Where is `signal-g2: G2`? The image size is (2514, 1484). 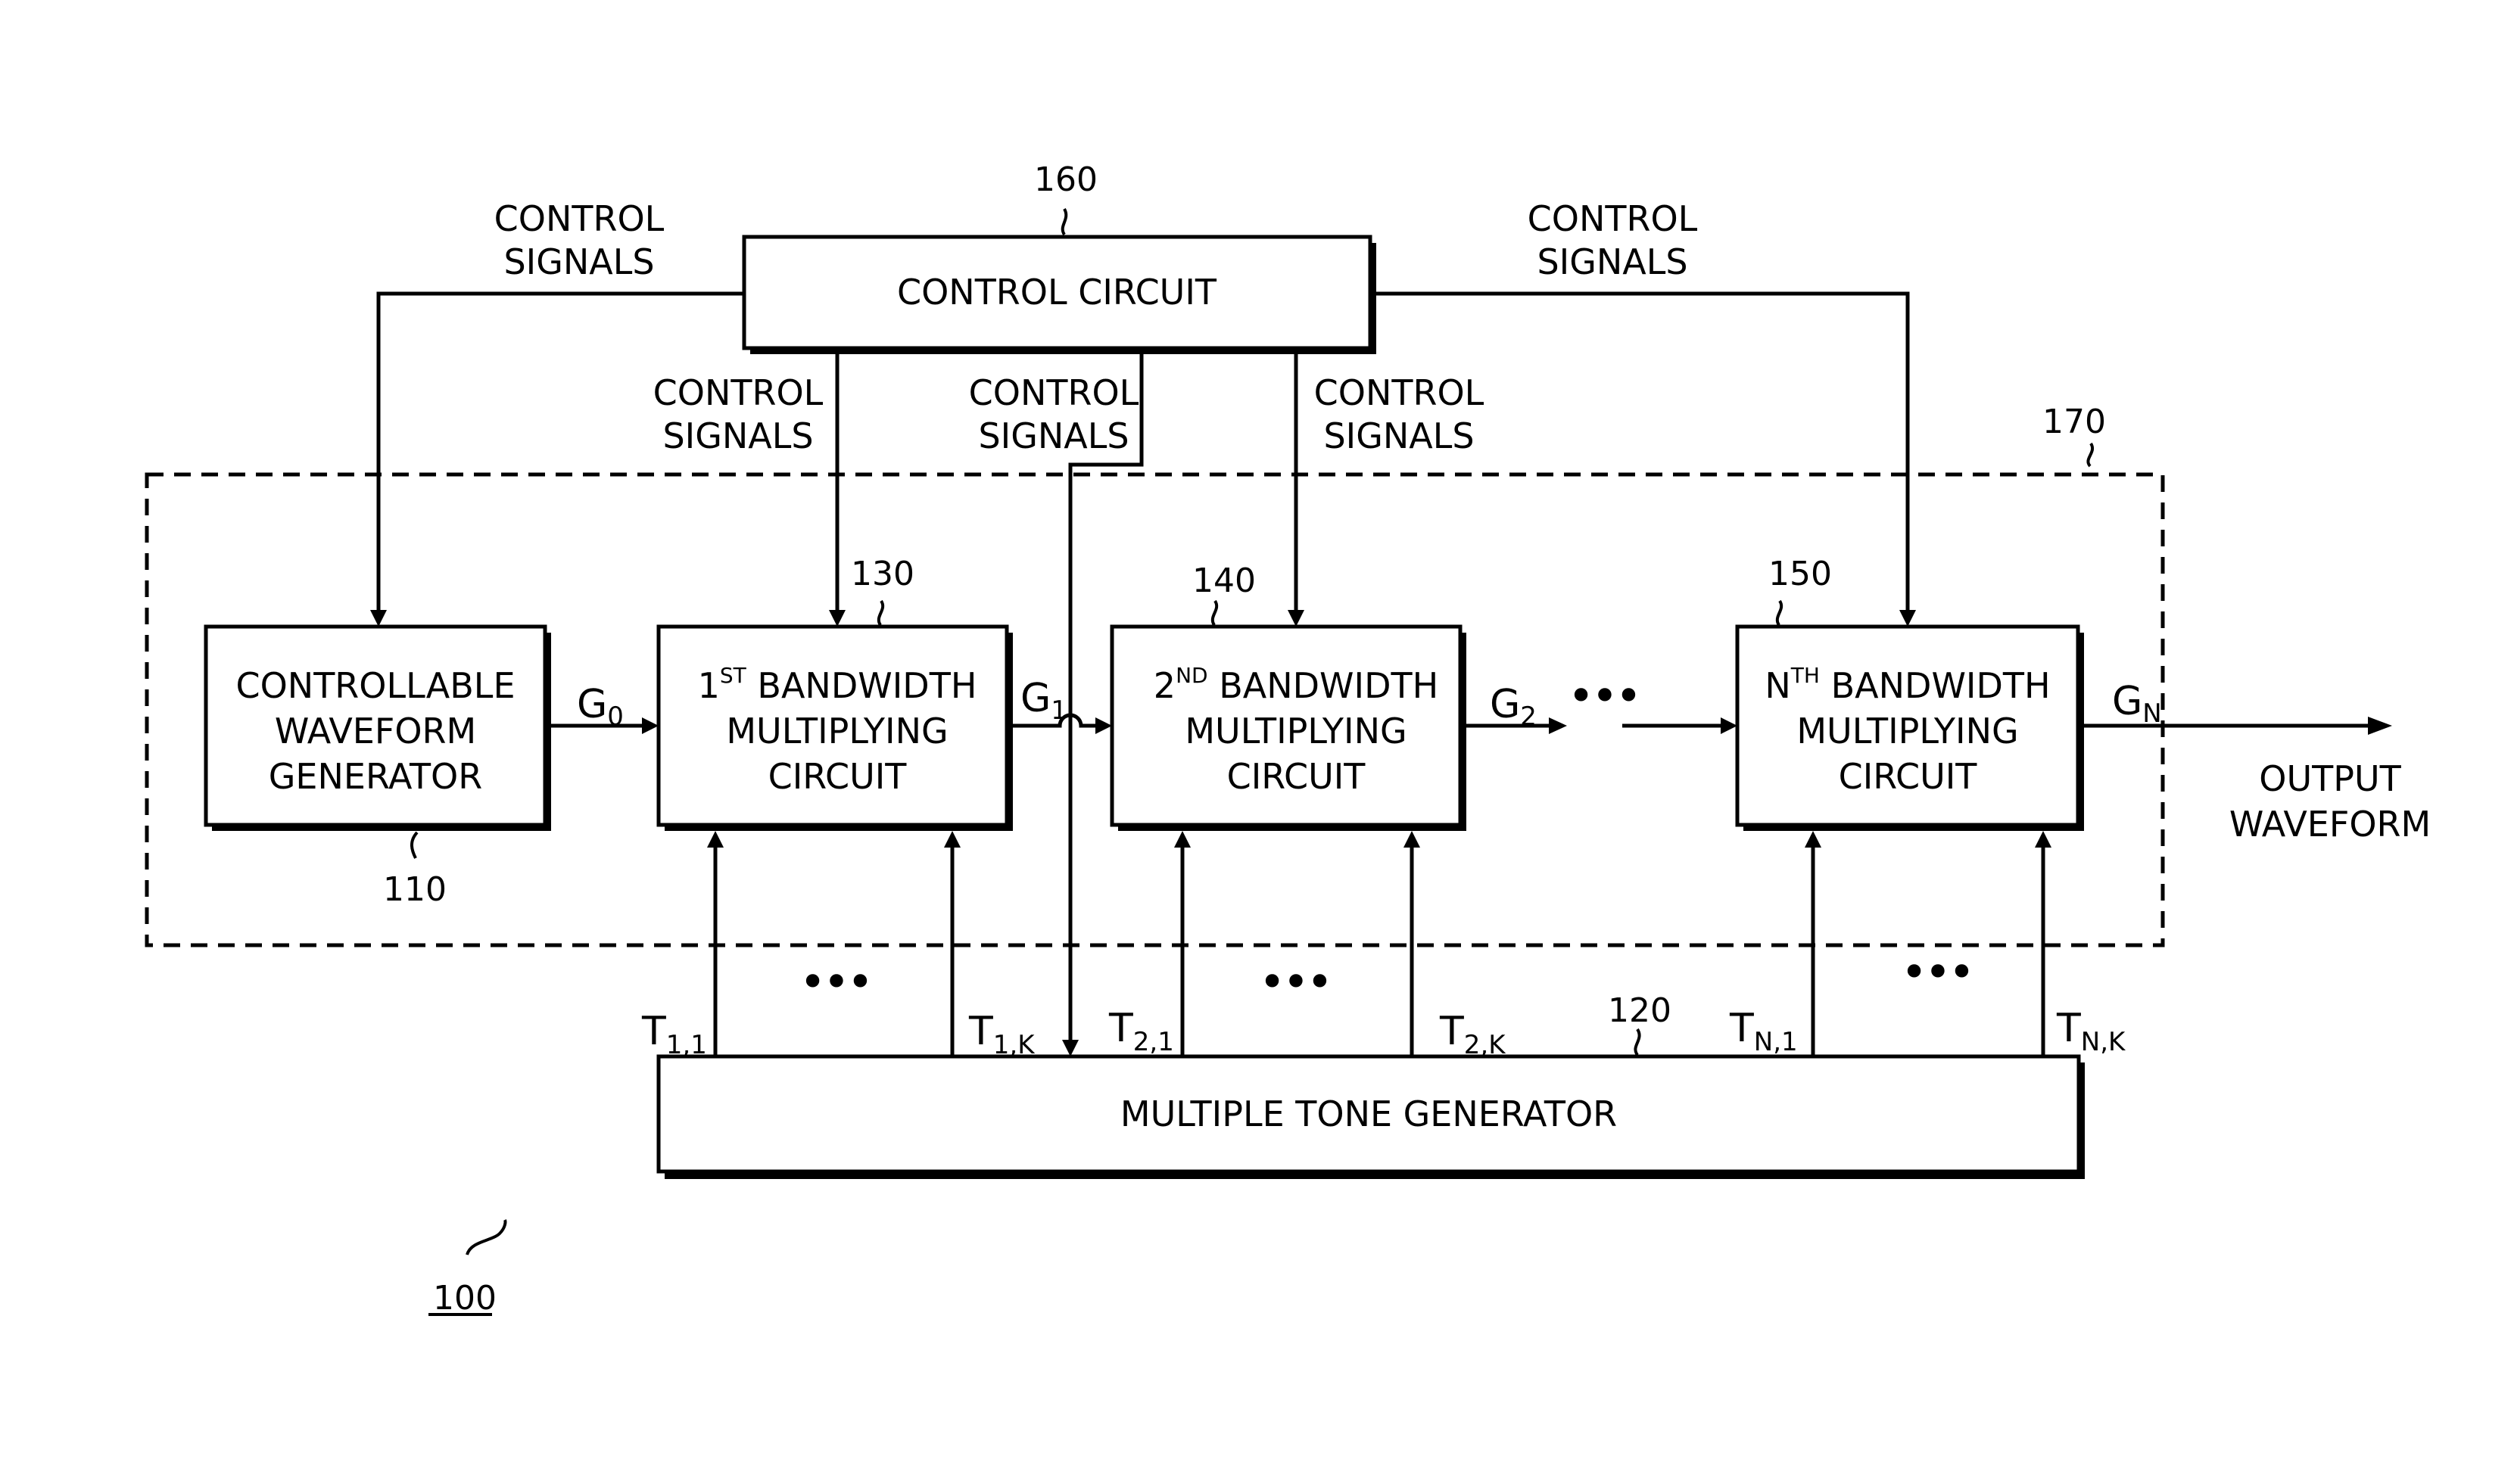
signal-g2: G2 is located at coordinates (1513, 707).